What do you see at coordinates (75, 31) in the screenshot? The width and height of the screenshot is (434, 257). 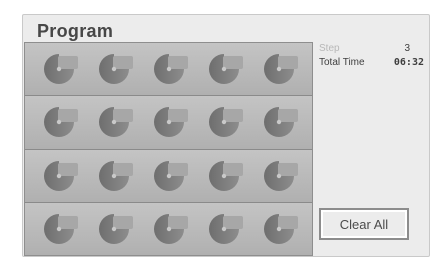 I see `page-title: Program` at bounding box center [75, 31].